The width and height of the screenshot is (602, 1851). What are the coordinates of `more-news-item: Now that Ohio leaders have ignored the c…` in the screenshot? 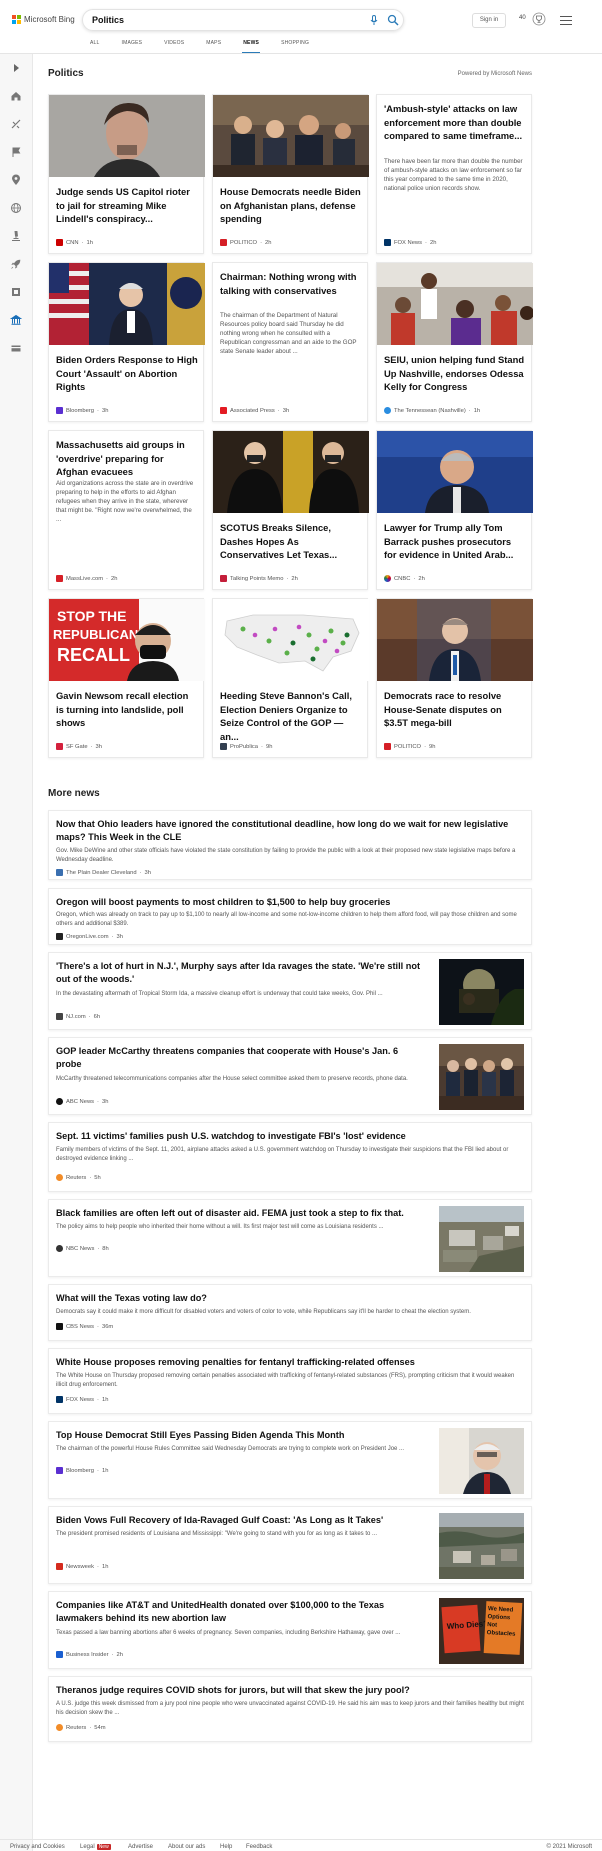 It's located at (290, 845).